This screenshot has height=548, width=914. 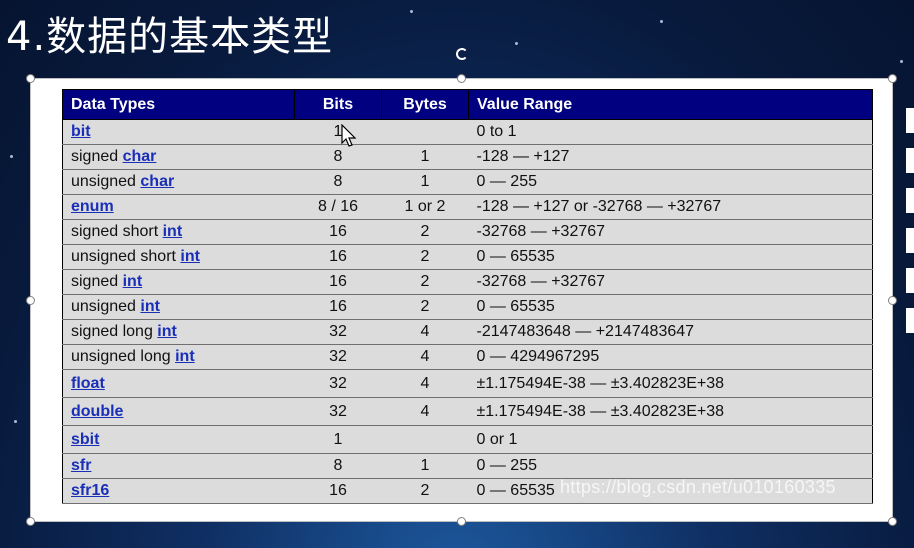 I want to click on resize-handle-middle-left, so click(x=30, y=300).